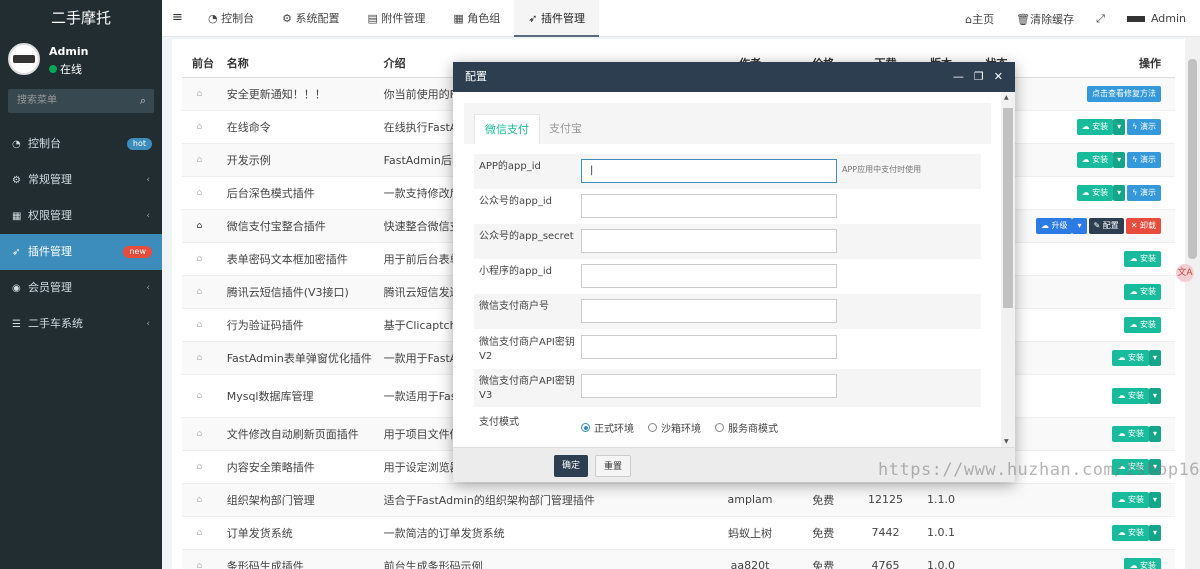 This screenshot has height=569, width=1200. What do you see at coordinates (727, 123) in the screenshot?
I see `payment-tabs: 微信支付 支付宝` at bounding box center [727, 123].